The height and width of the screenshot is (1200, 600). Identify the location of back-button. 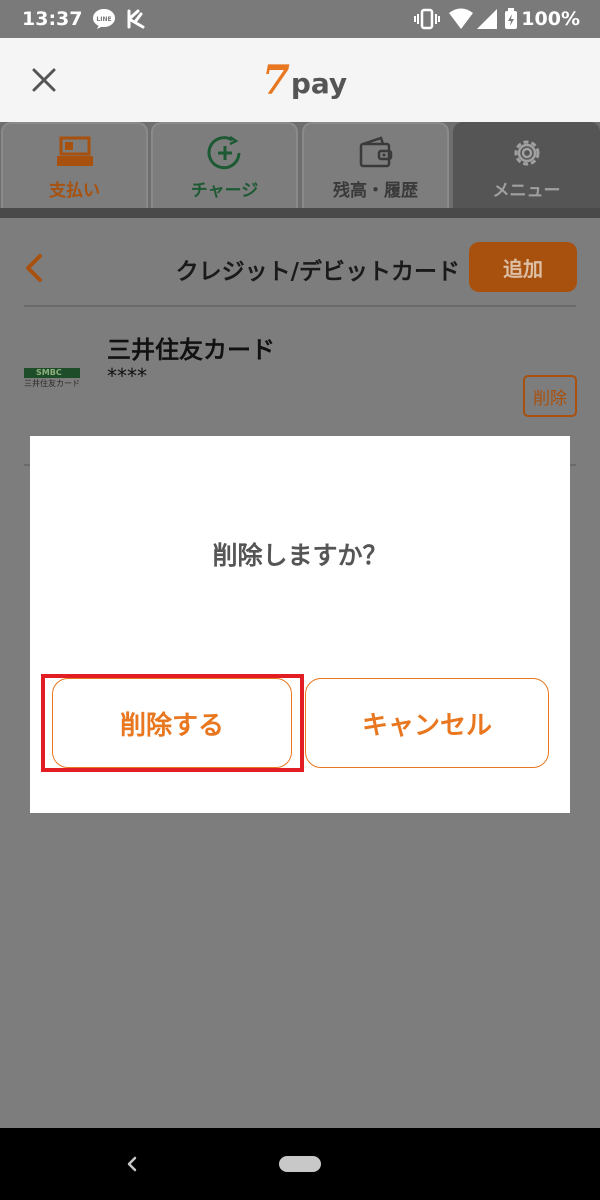
(33, 268).